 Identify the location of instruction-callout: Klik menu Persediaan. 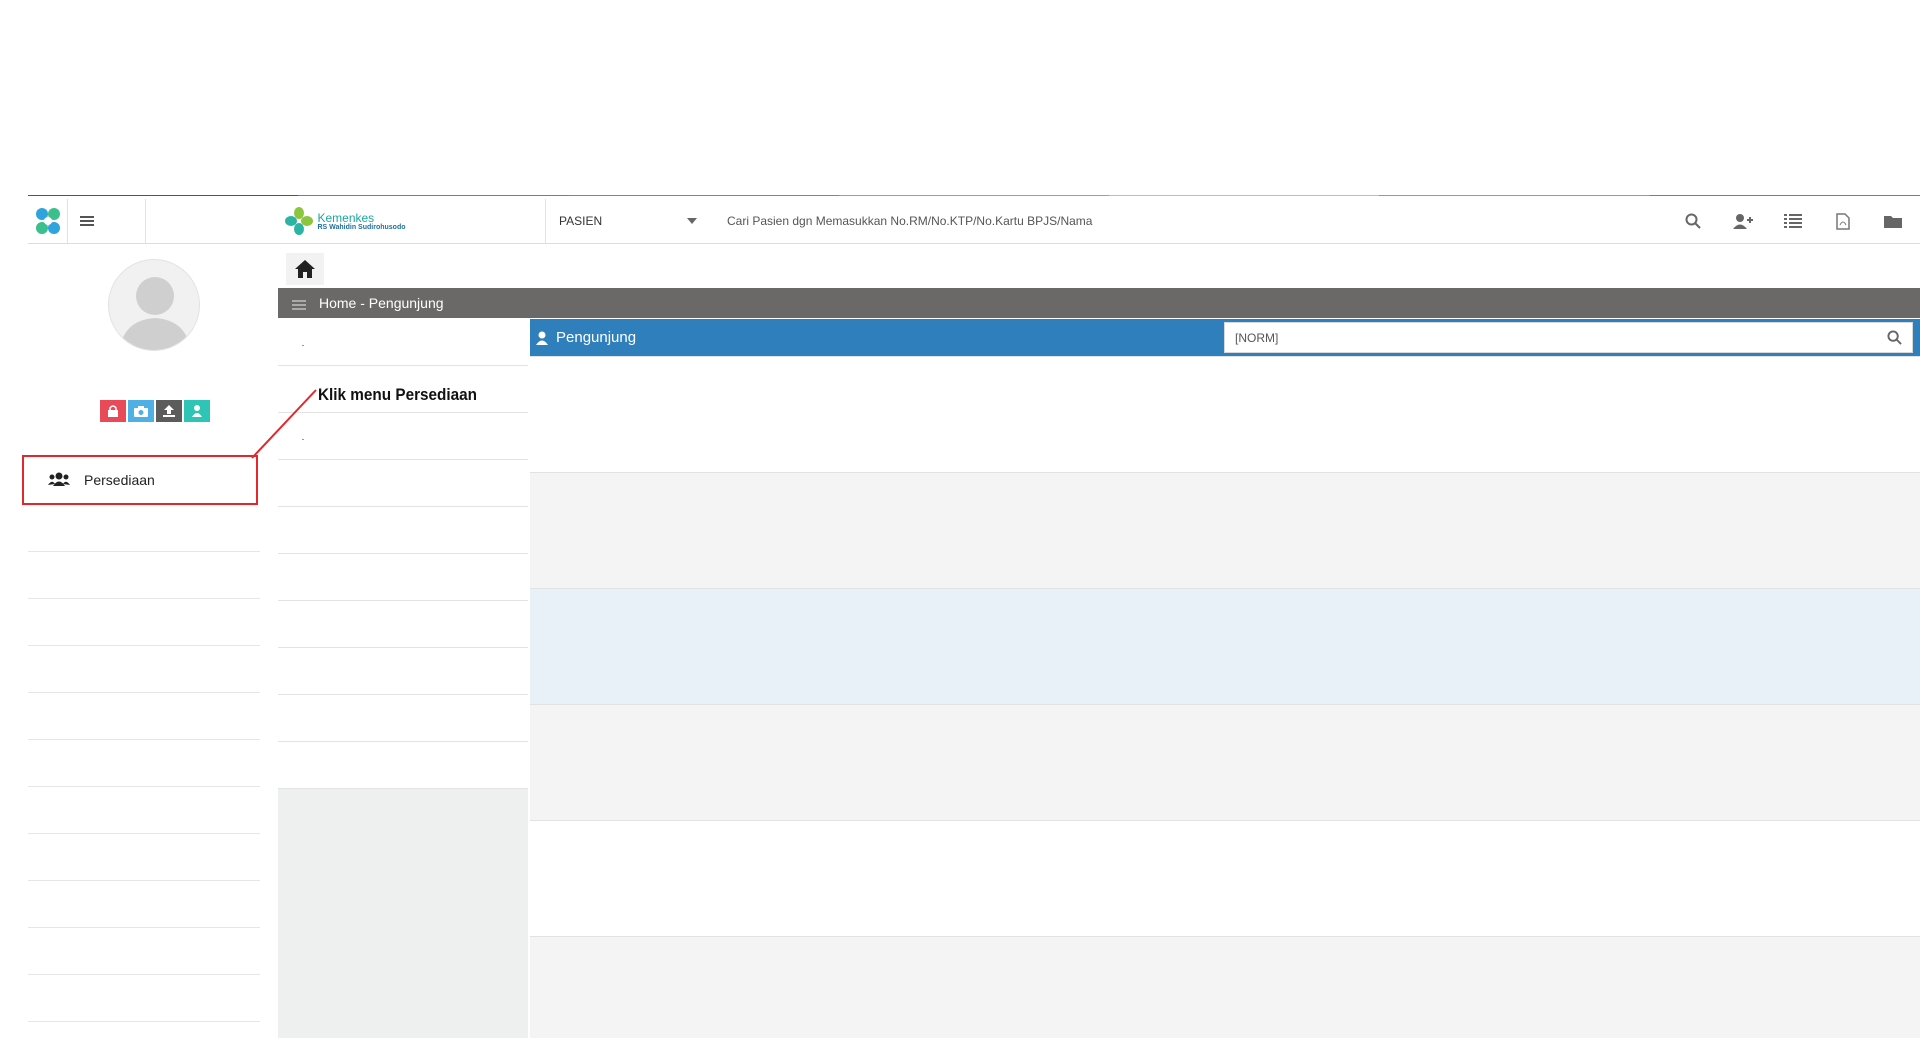
(398, 394).